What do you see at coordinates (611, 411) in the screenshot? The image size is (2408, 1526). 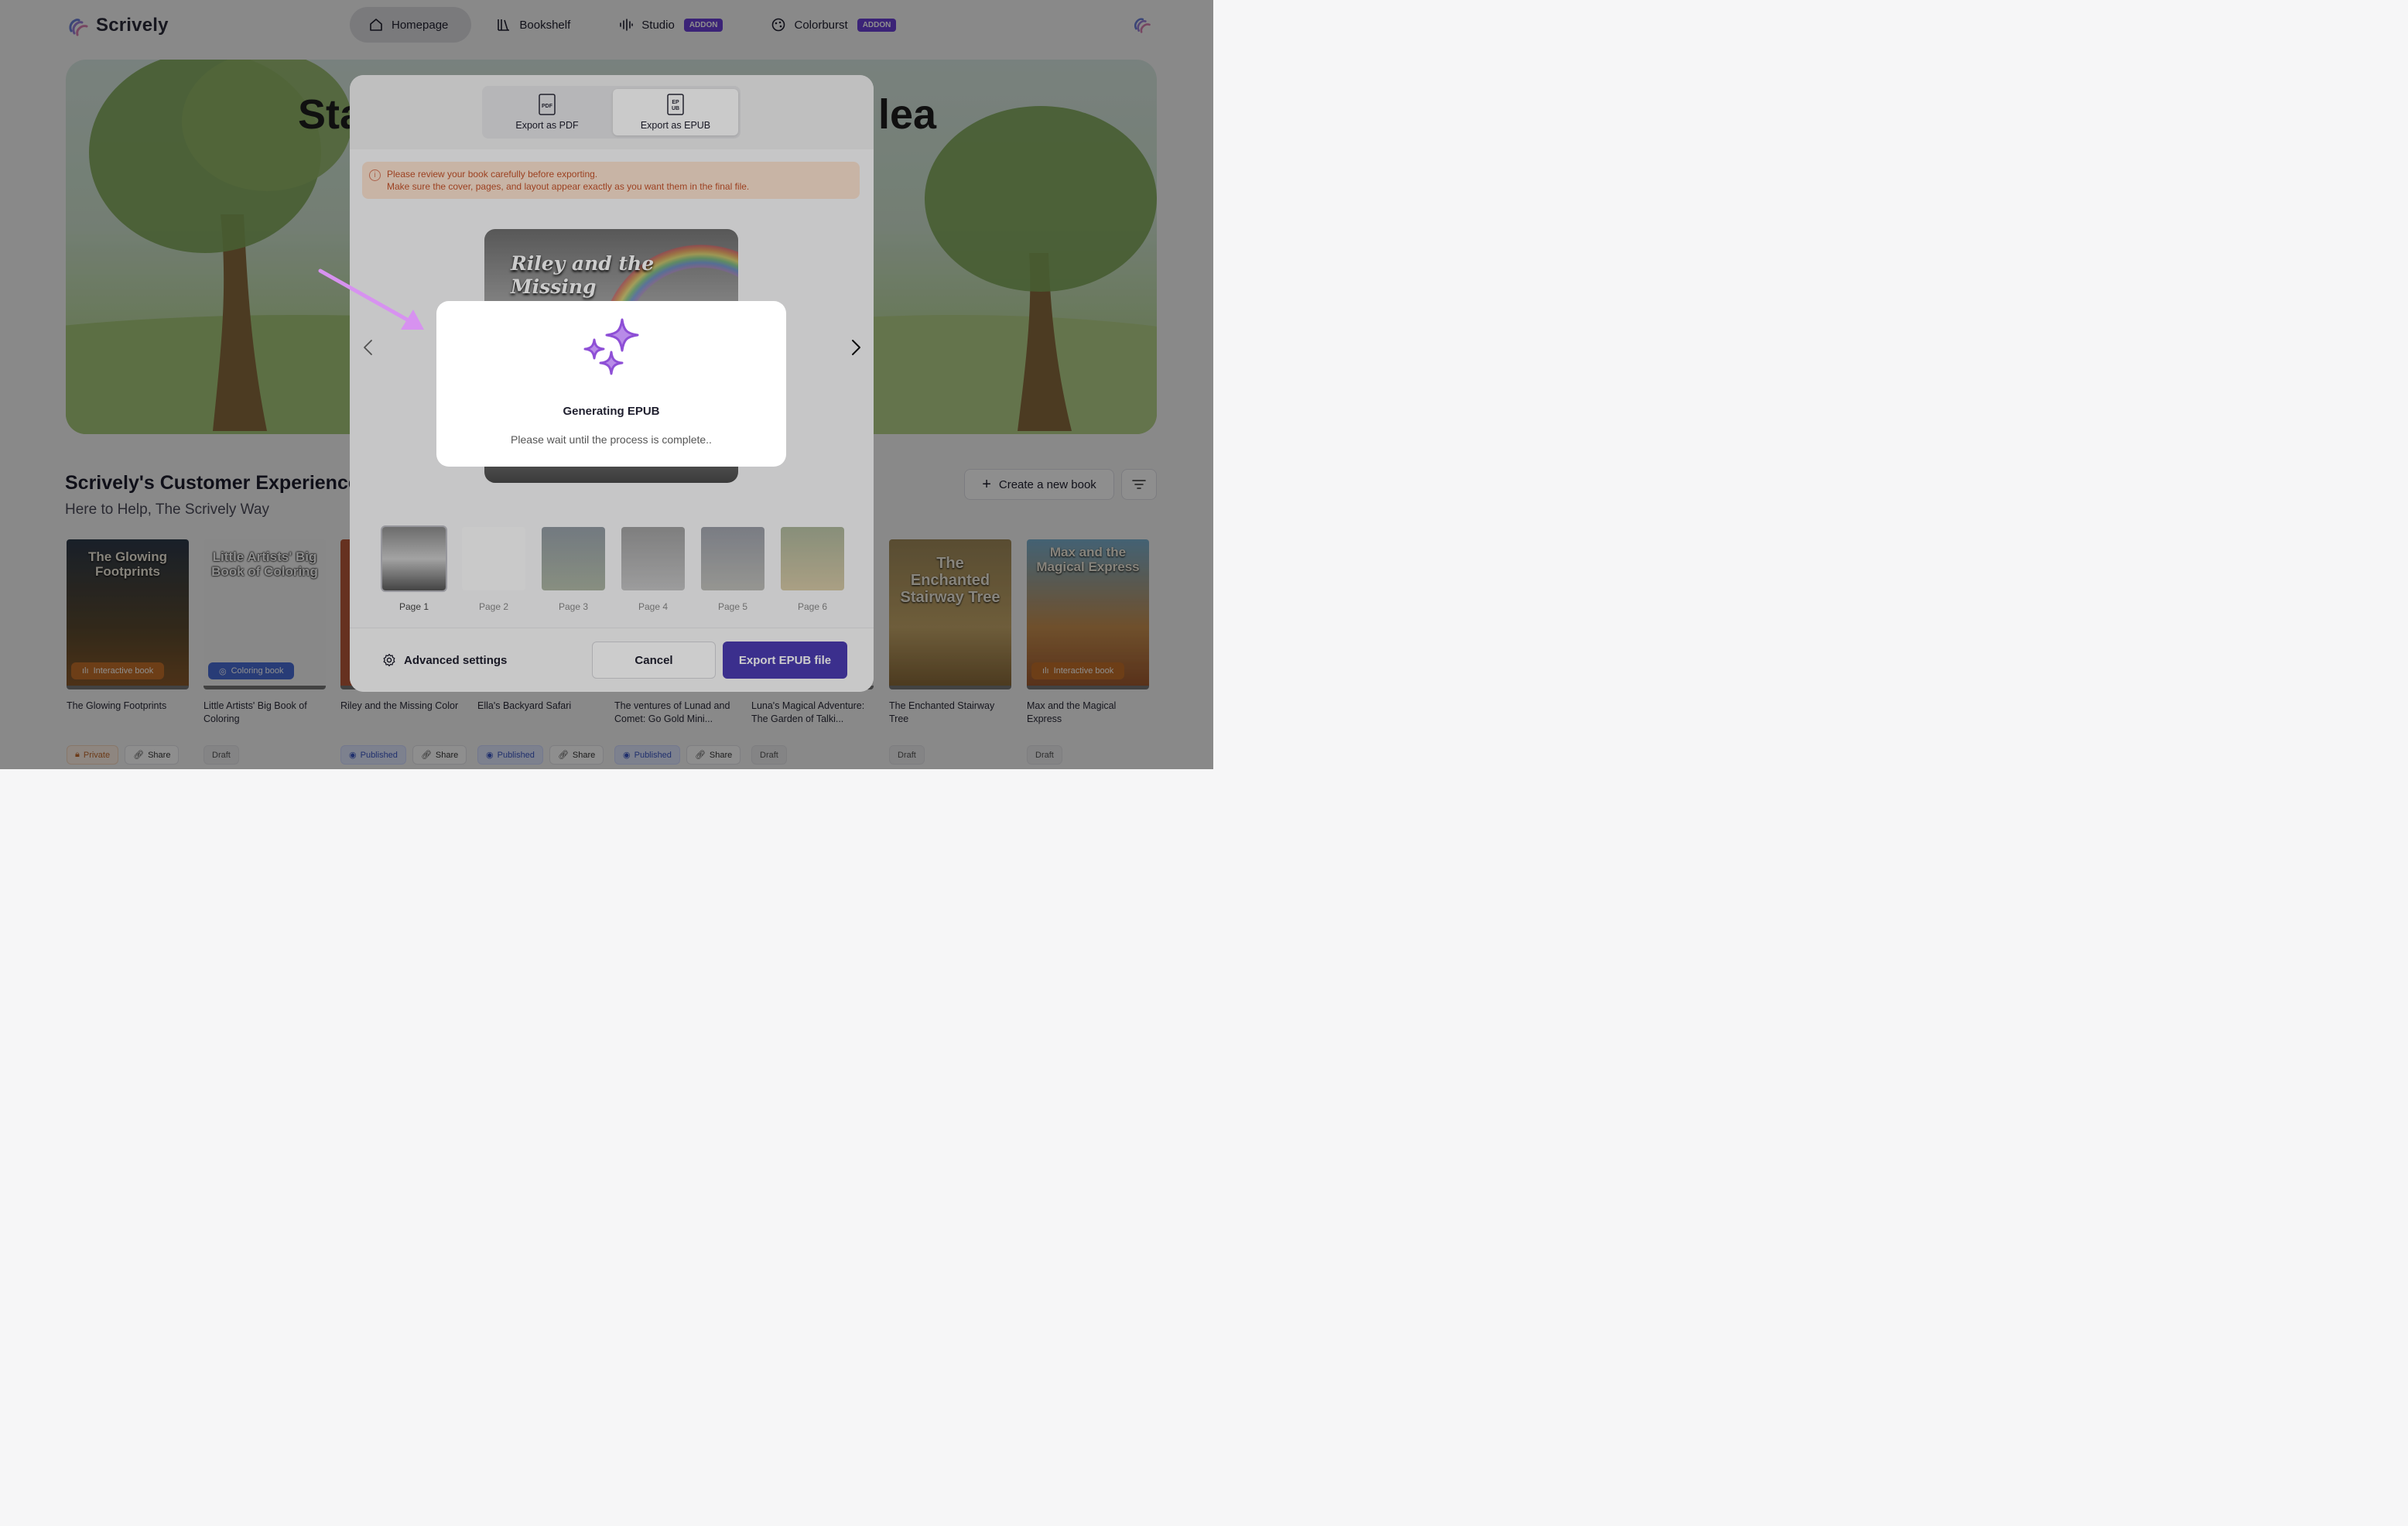 I see `generating-title: Generating EPUB` at bounding box center [611, 411].